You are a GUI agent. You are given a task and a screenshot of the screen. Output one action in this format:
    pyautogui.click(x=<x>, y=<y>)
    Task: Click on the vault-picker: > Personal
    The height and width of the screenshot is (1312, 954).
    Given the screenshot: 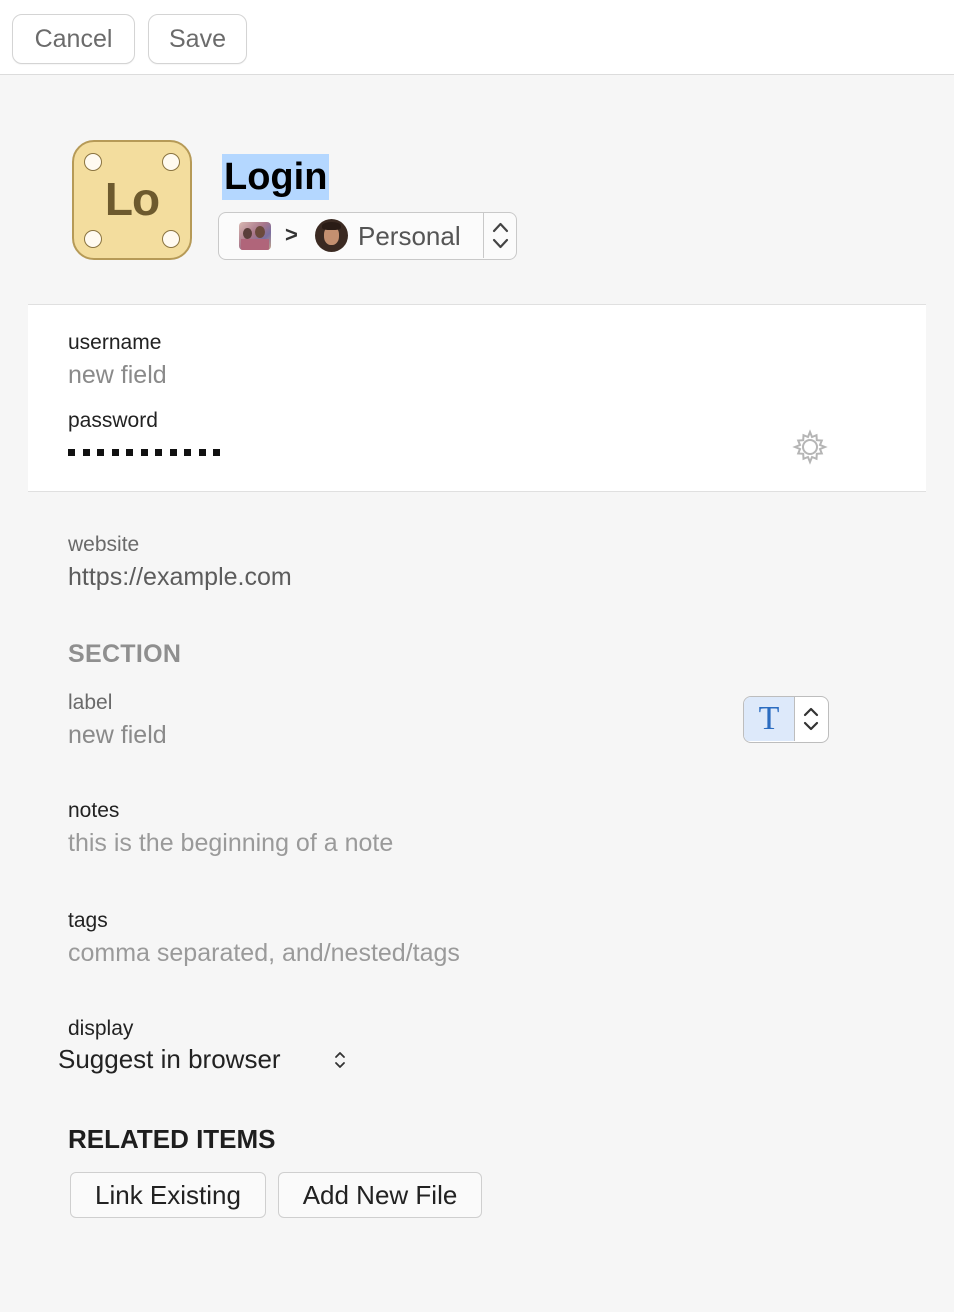 What is the action you would take?
    pyautogui.click(x=367, y=236)
    